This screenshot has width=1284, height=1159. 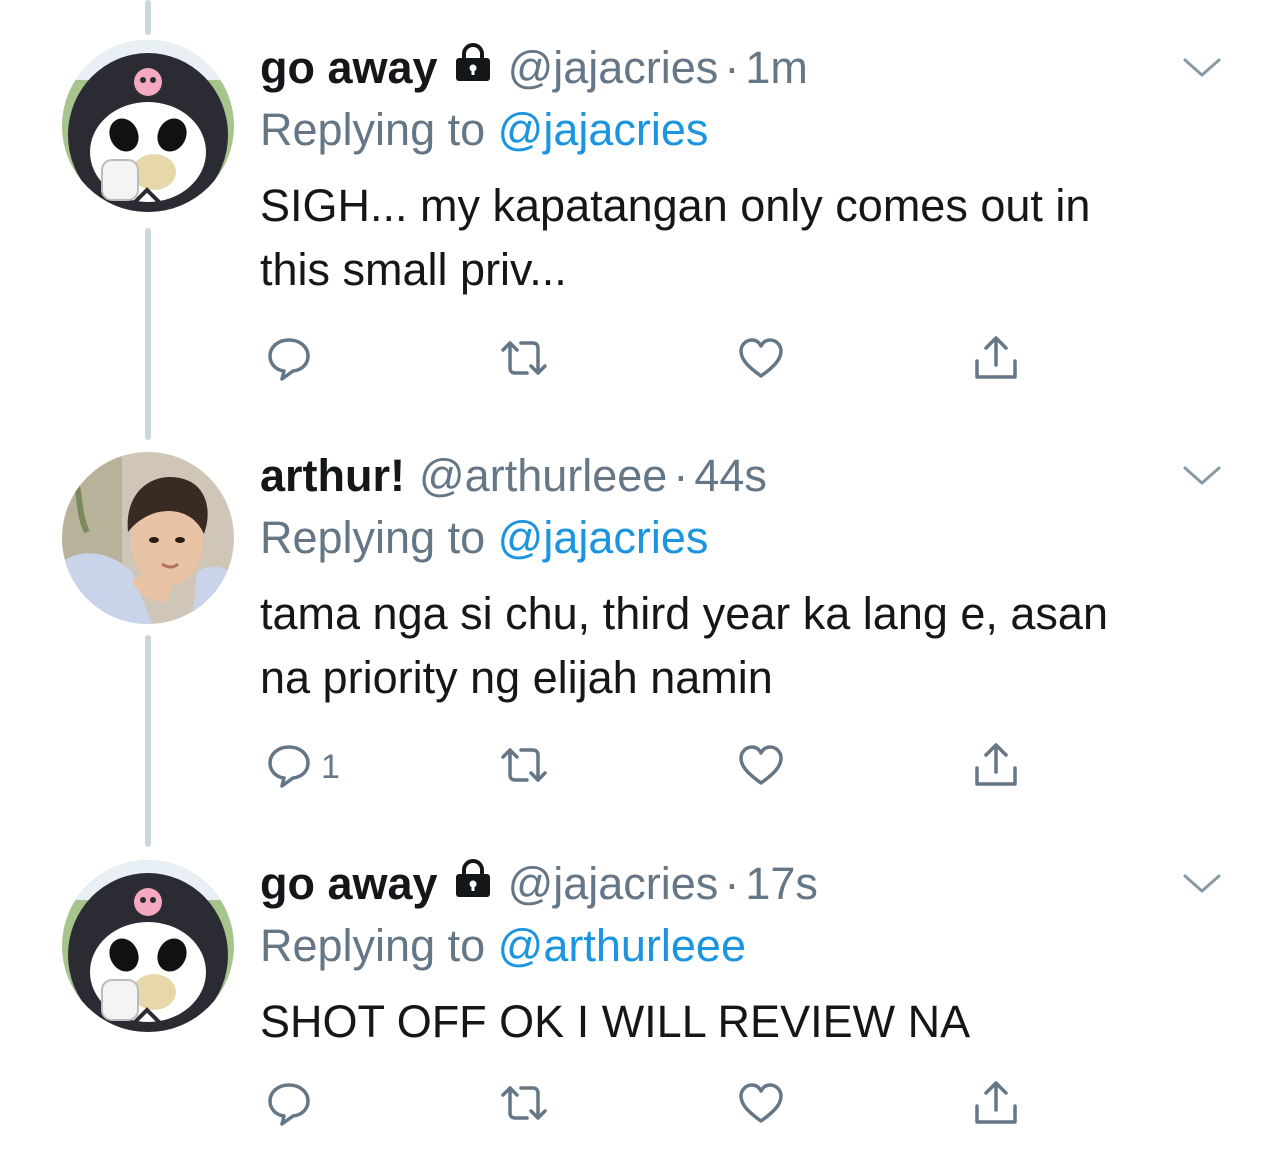 I want to click on replying-to-mention: @arthurleee, so click(x=622, y=945).